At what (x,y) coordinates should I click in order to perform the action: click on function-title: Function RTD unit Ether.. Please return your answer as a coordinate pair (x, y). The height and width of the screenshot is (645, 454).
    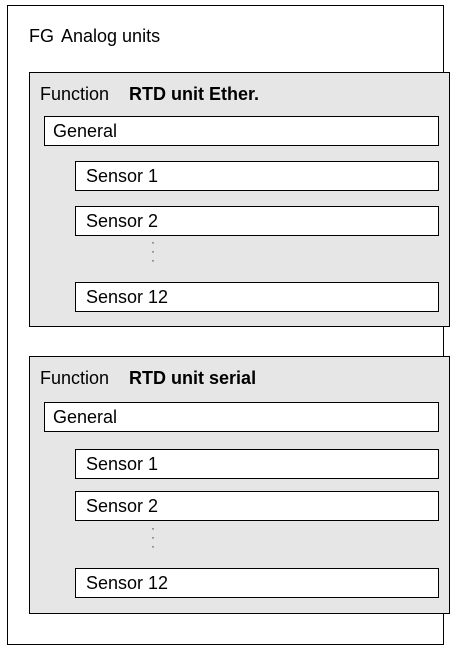
    Looking at the image, I should click on (149, 94).